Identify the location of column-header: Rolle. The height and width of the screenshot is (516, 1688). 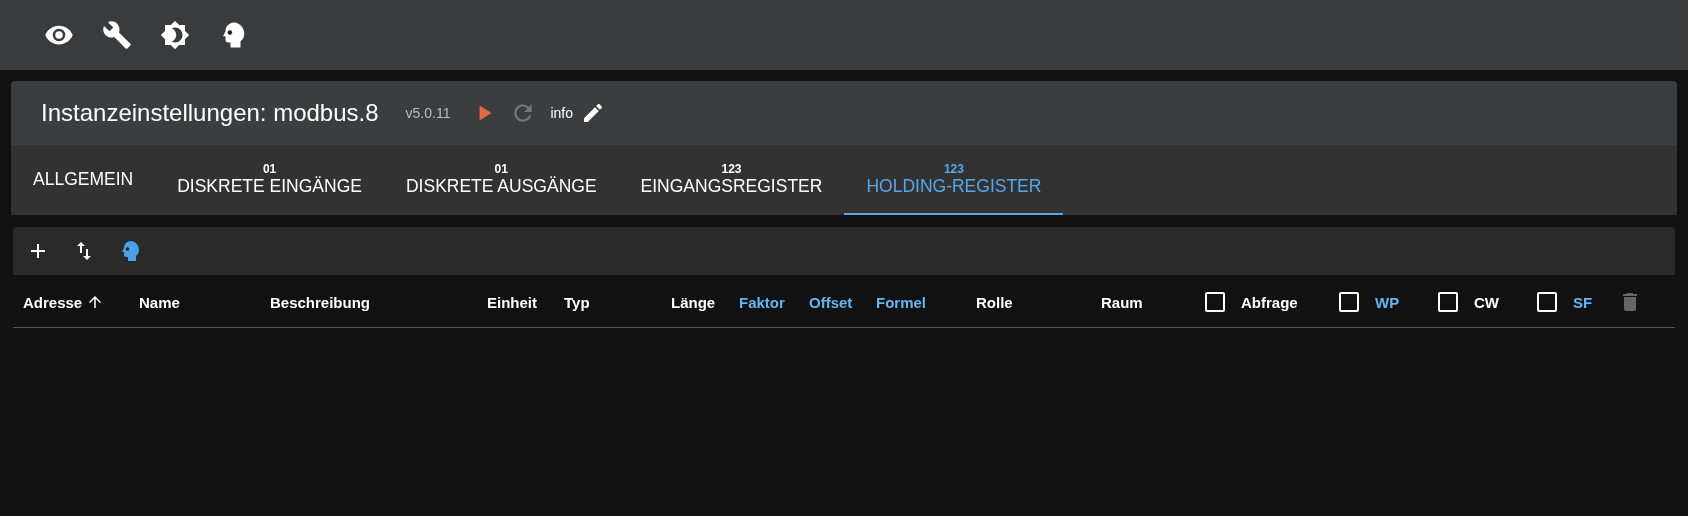
(994, 302).